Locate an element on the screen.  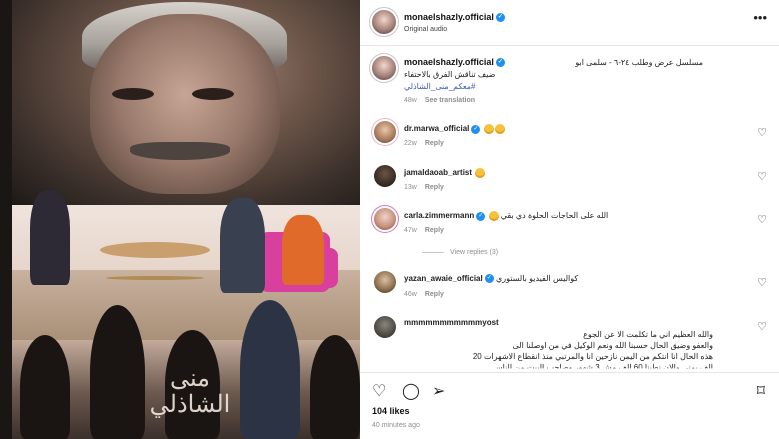
comment-row: dr.marwa_official ✓ is located at coordinates (454, 129).